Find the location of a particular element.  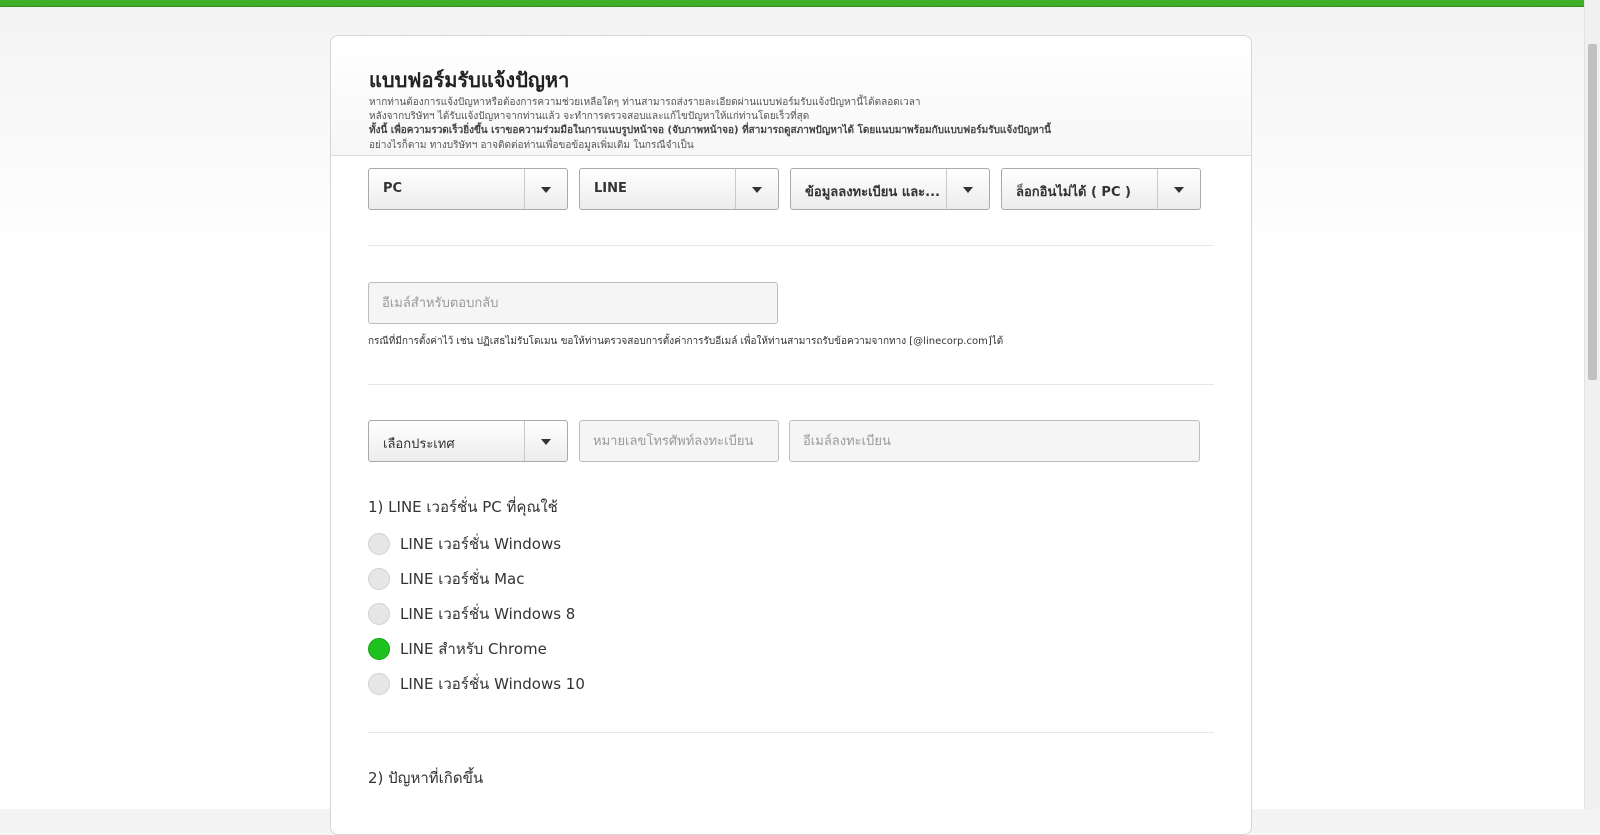

registered-email-field is located at coordinates (994, 441).